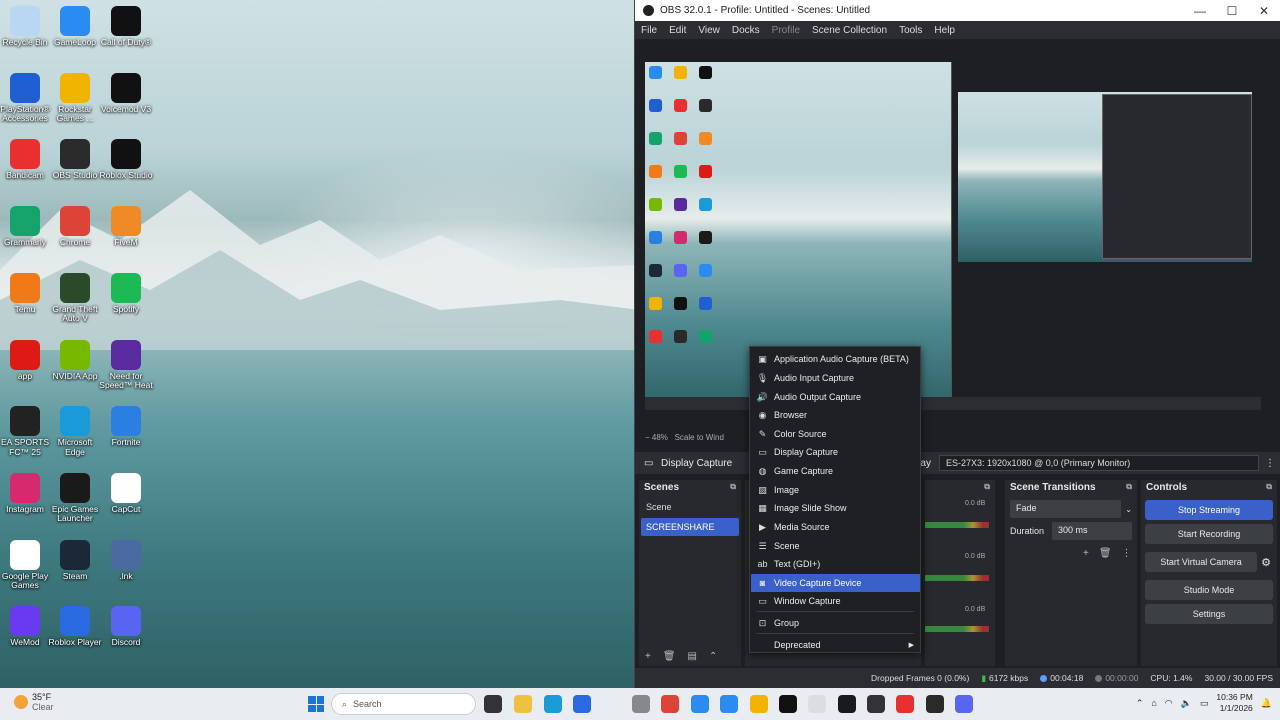 Image resolution: width=1280 pixels, height=720 pixels. Describe the element at coordinates (523, 704) in the screenshot. I see `folder-icon` at that location.